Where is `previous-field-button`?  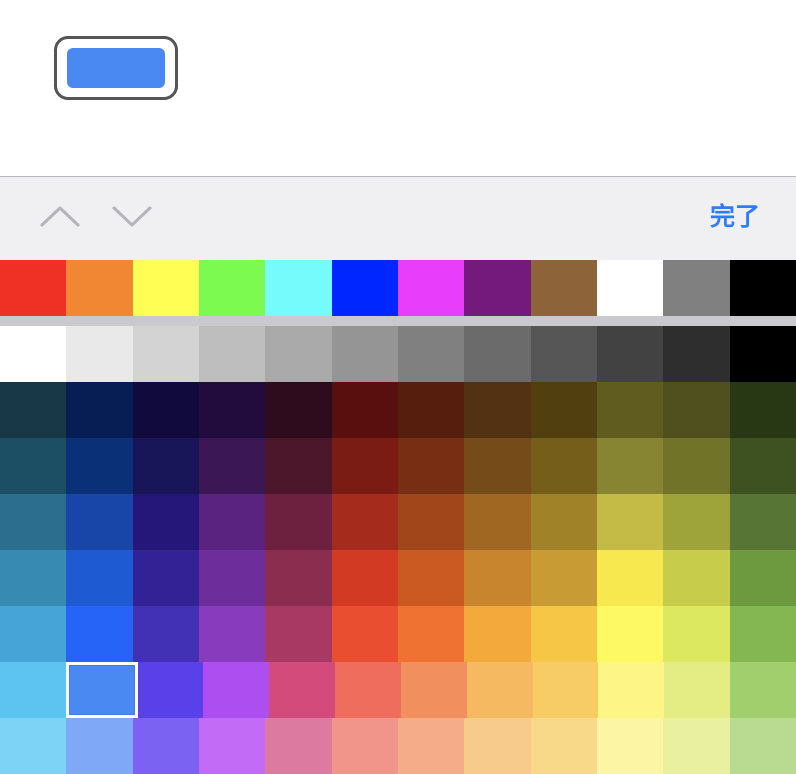
previous-field-button is located at coordinates (60, 217).